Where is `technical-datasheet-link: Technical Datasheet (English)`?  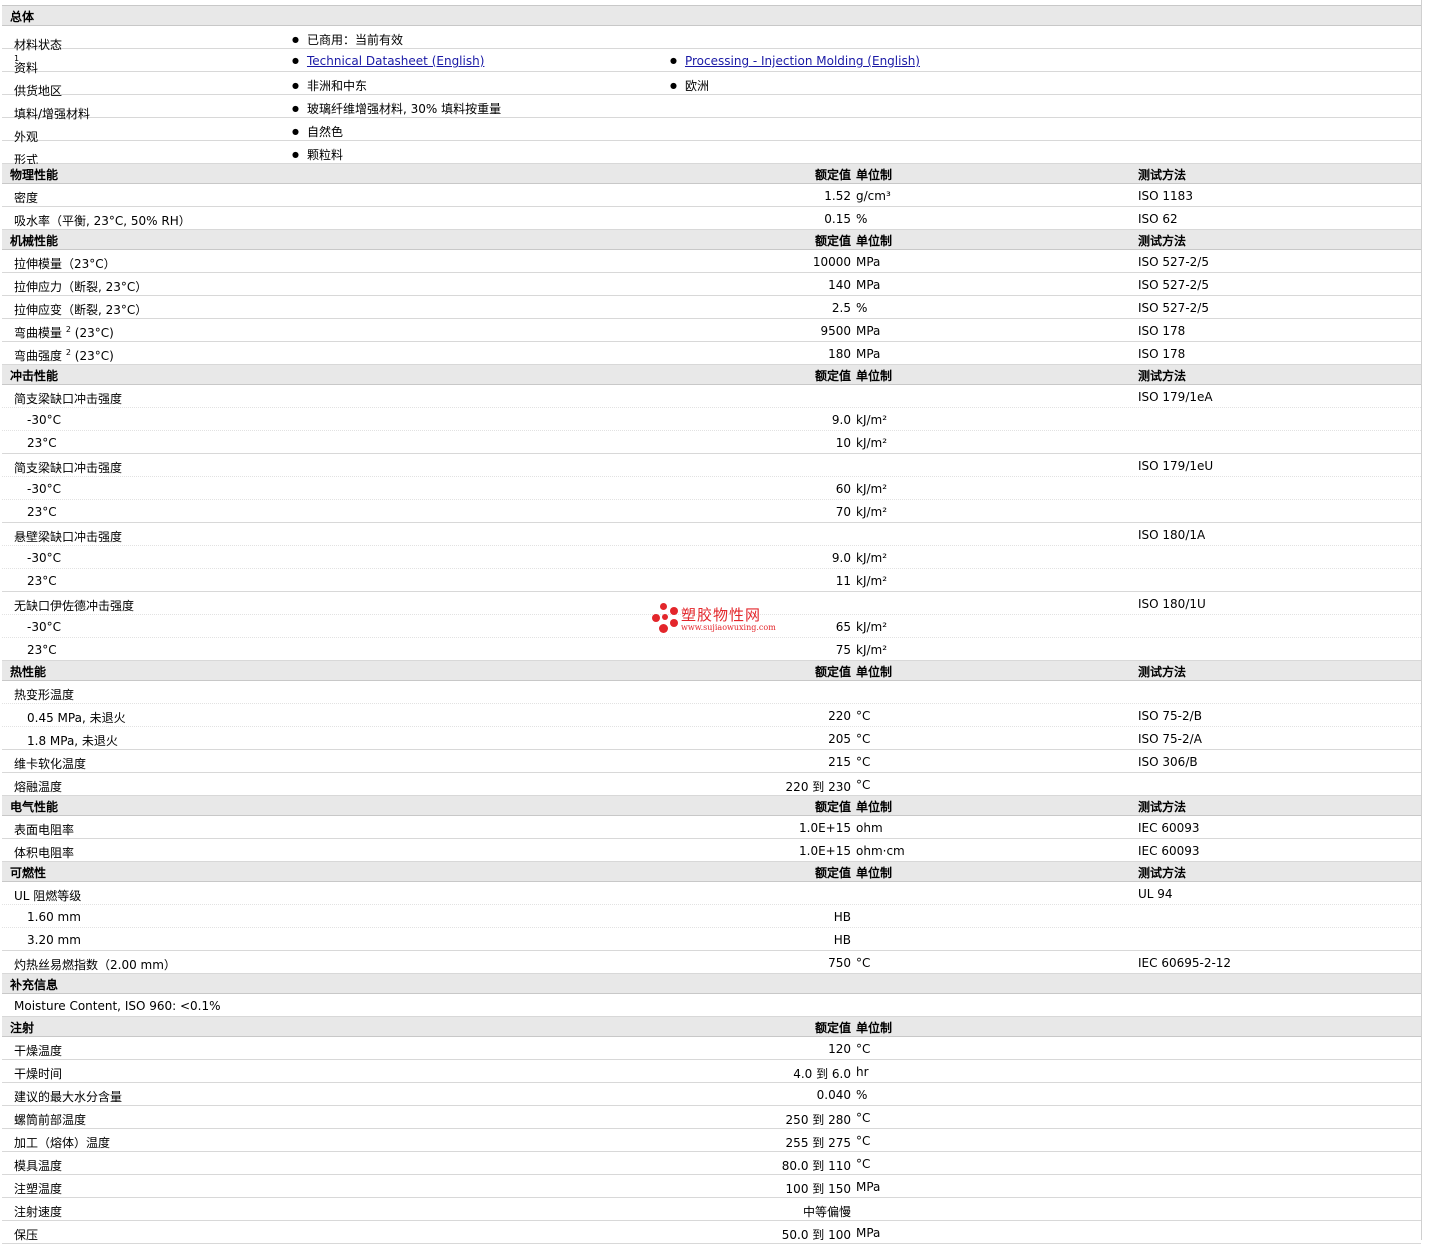 technical-datasheet-link: Technical Datasheet (English) is located at coordinates (395, 61).